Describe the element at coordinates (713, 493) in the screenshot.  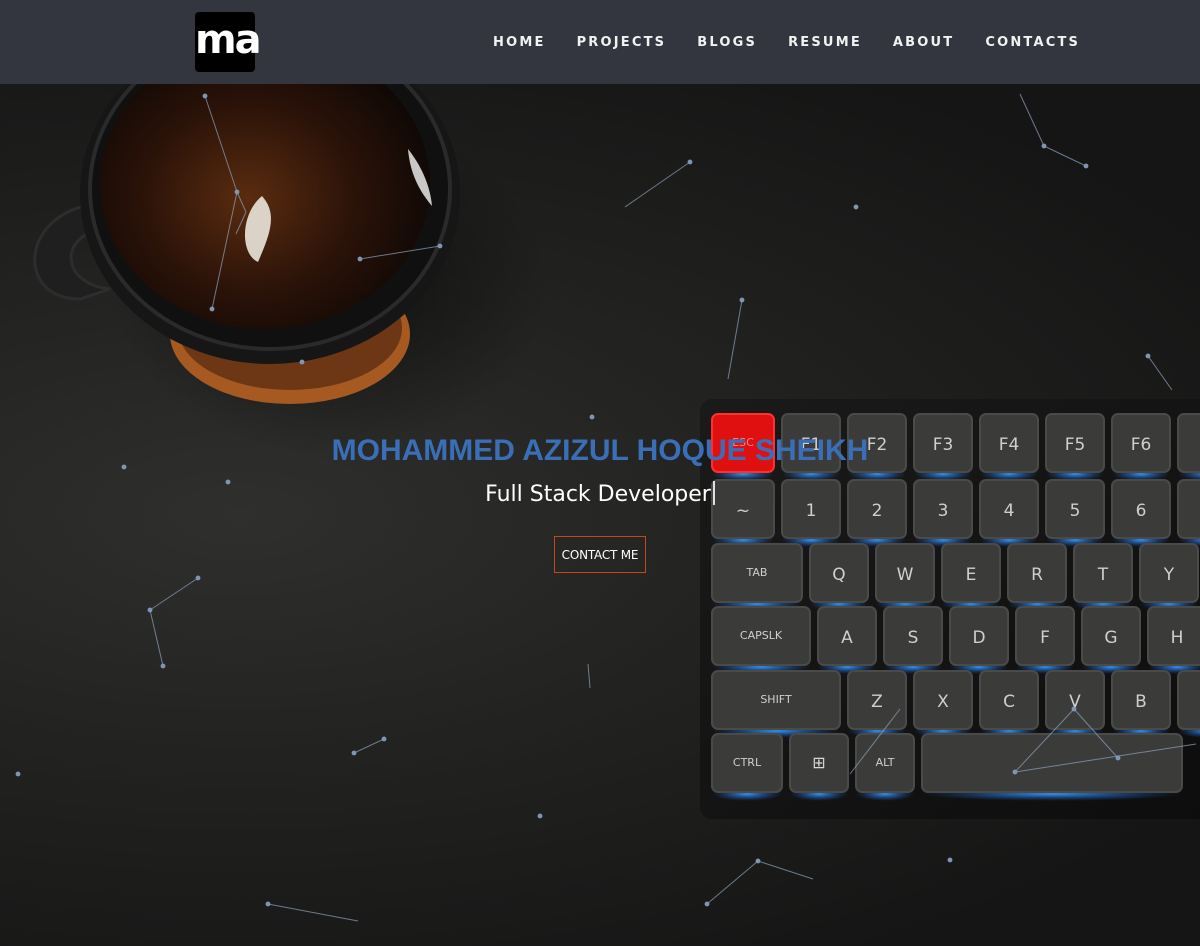
I see `typing-cursor` at that location.